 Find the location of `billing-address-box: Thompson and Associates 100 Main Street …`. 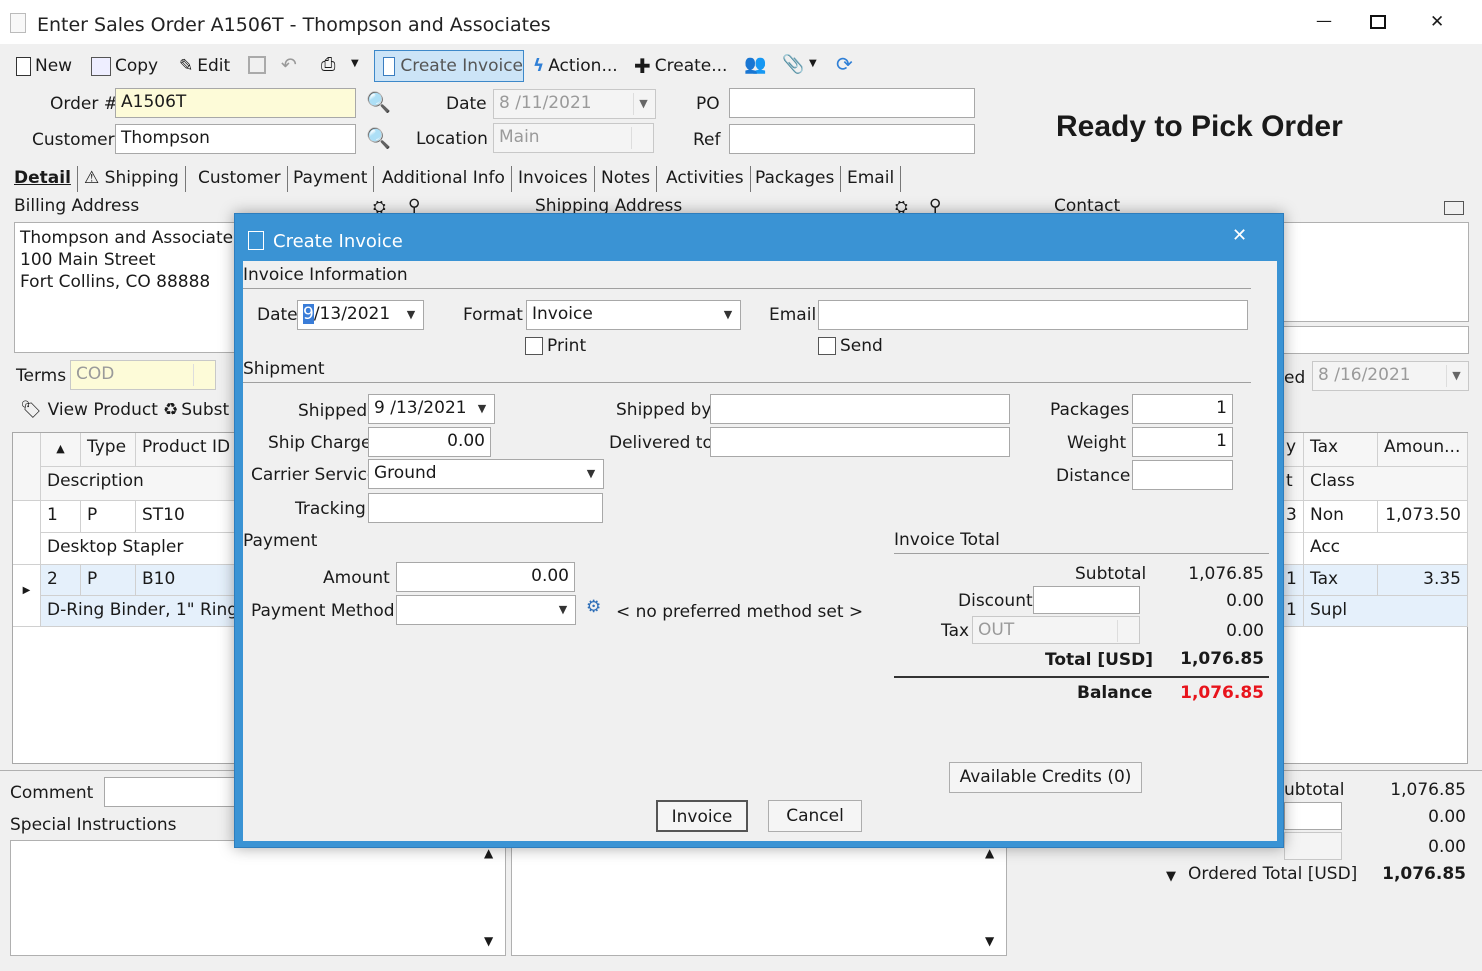

billing-address-box: Thompson and Associates 100 Main Street … is located at coordinates (134, 287).